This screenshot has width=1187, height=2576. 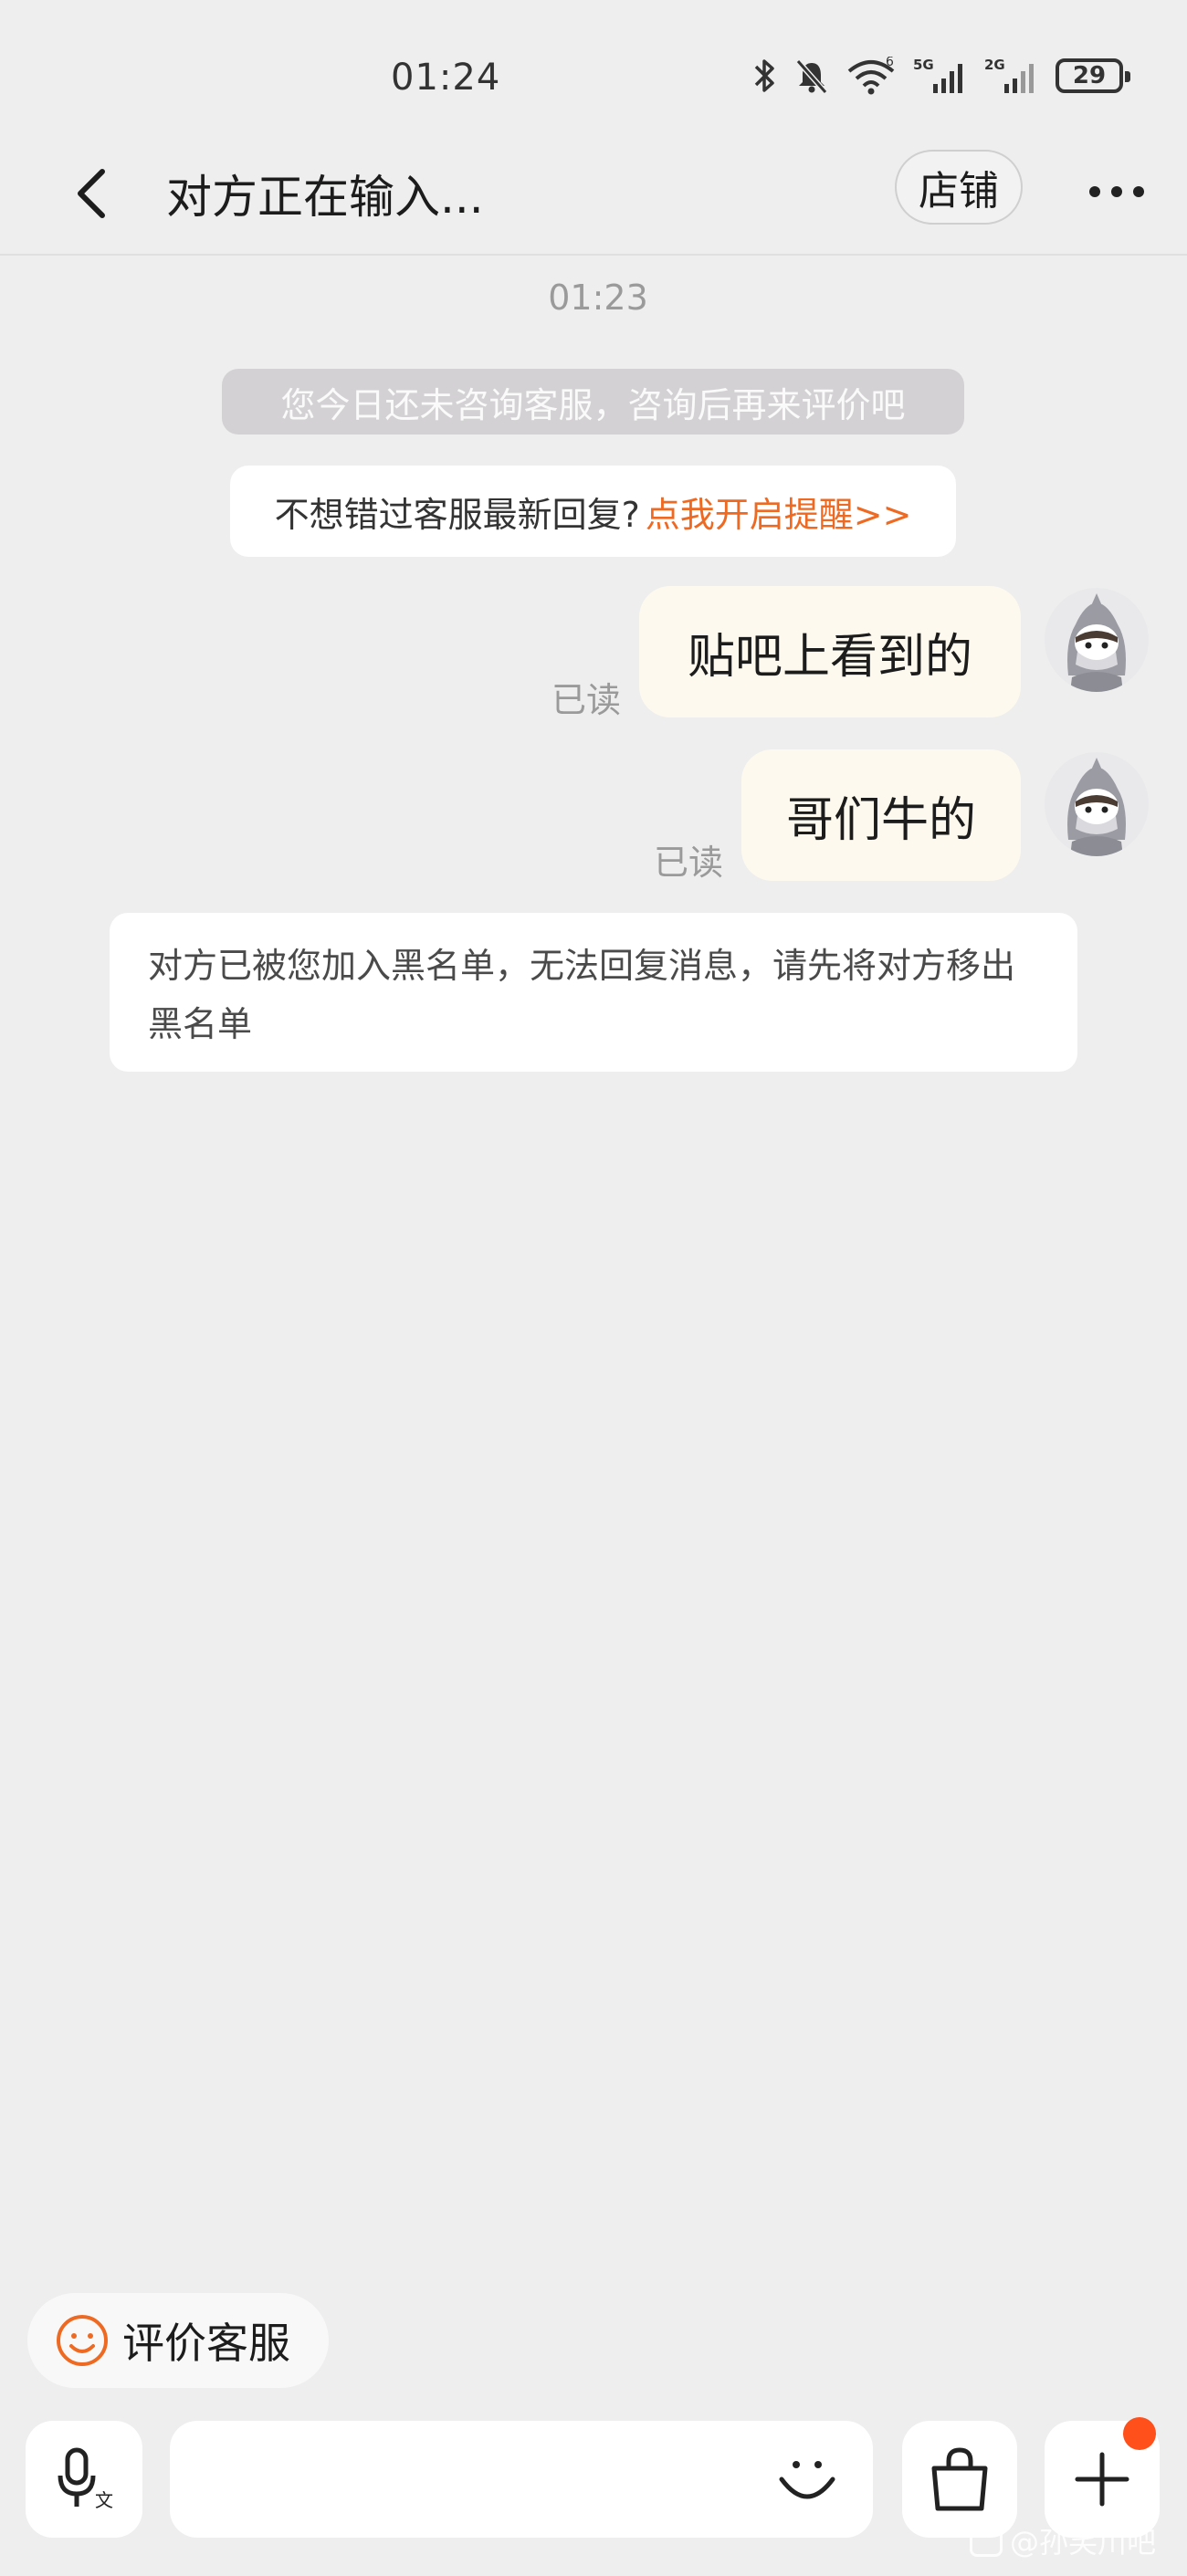 I want to click on notification-dot, so click(x=1139, y=2433).